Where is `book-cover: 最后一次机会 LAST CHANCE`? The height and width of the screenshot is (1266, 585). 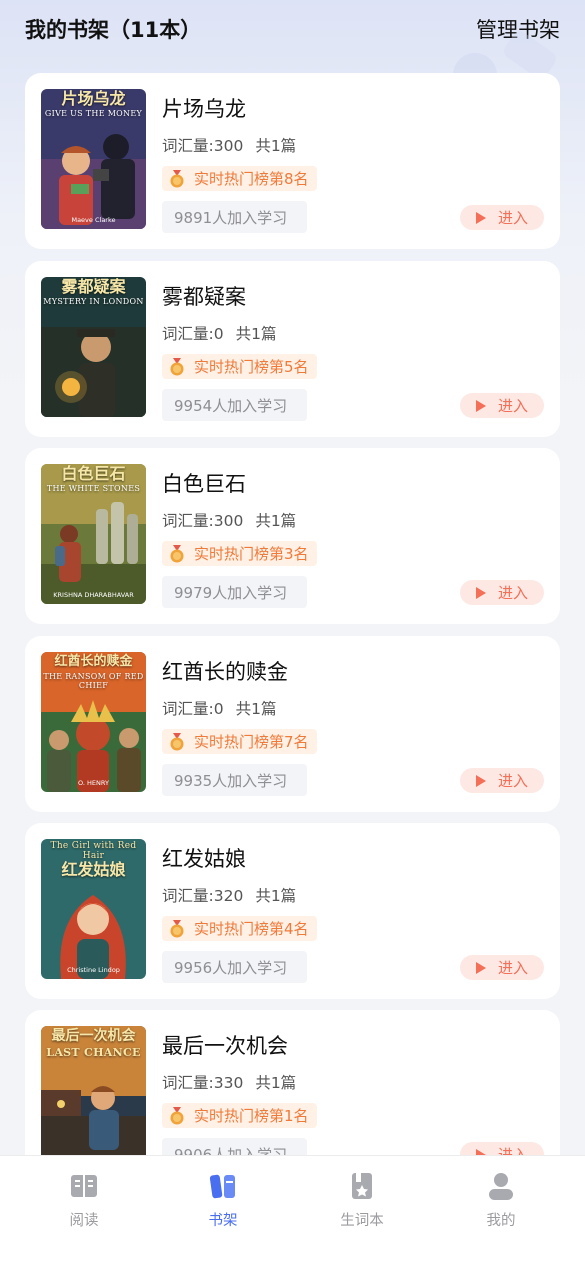
book-cover: 最后一次机会 LAST CHANCE is located at coordinates (93, 1090).